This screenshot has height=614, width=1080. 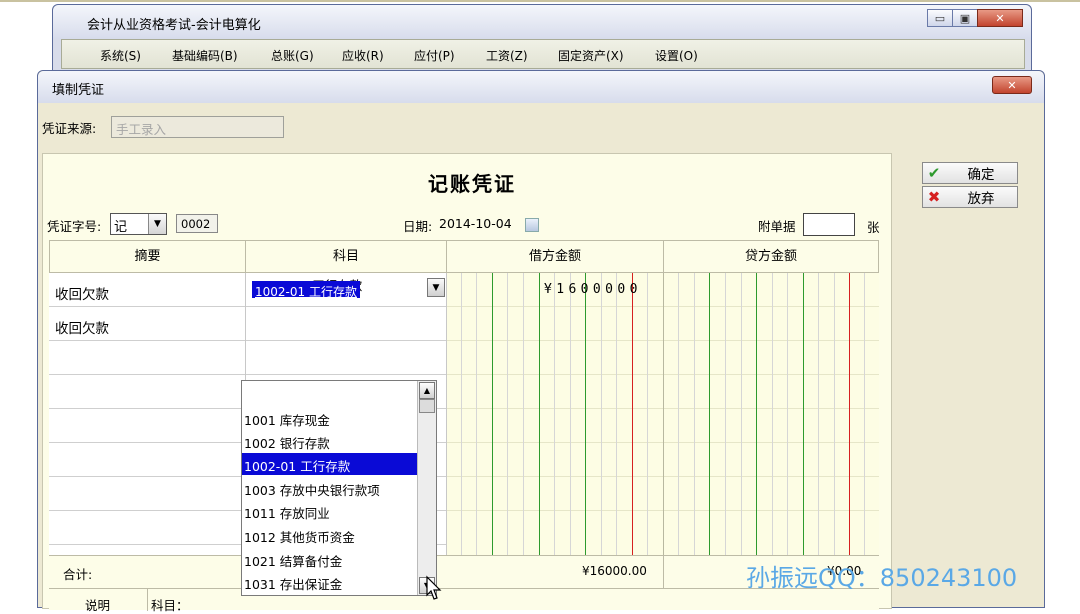 What do you see at coordinates (555, 256) in the screenshot?
I see `header-debit: 借方金额` at bounding box center [555, 256].